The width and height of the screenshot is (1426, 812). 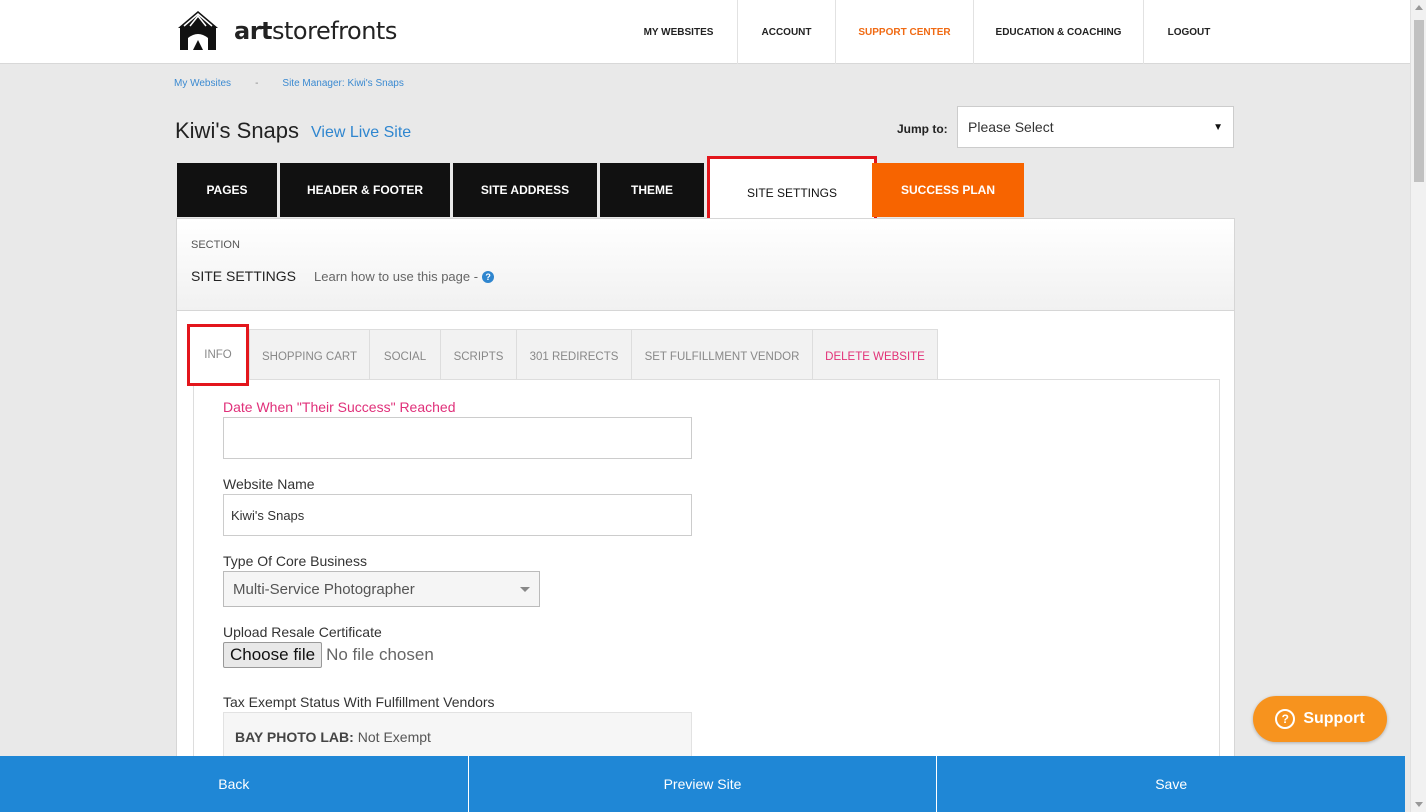 What do you see at coordinates (339, 407) in the screenshot?
I see `success-date-label: Date When "Their Success" Reached` at bounding box center [339, 407].